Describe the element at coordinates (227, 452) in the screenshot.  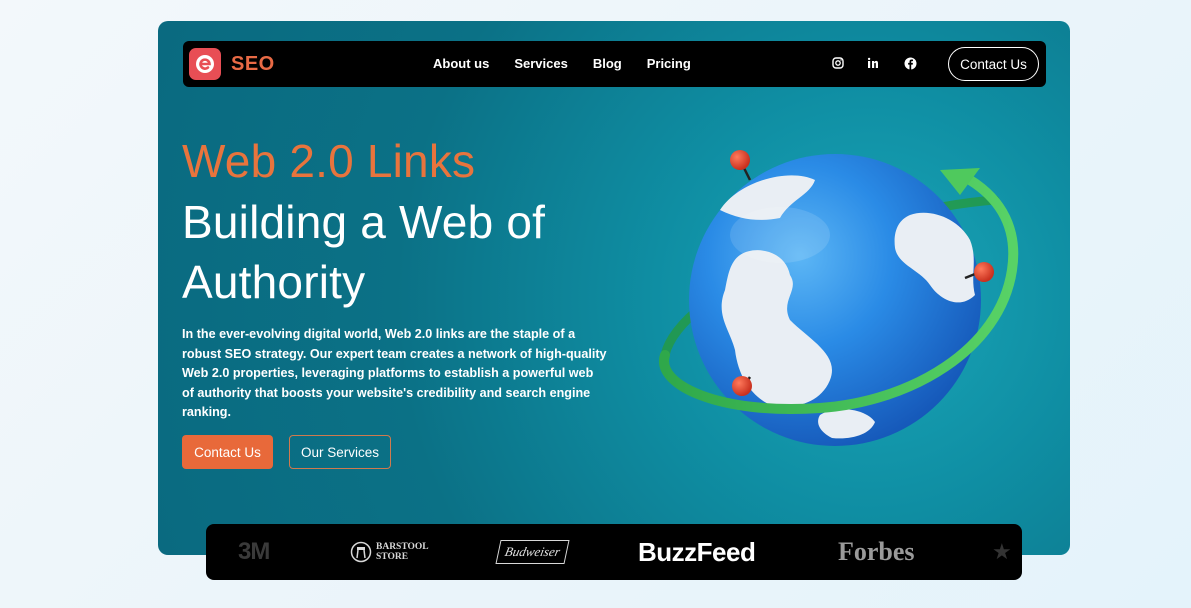
I see `hero-contact-button: Contact Us` at that location.